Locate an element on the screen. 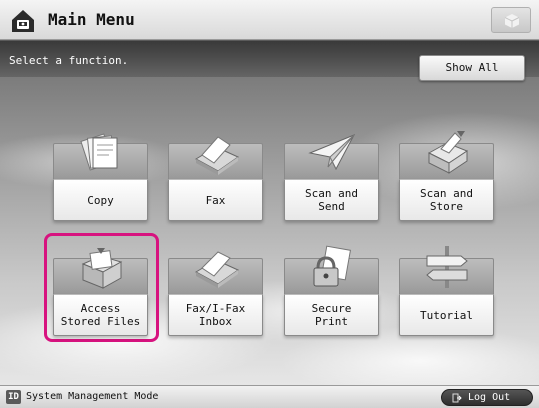 The image size is (539, 408). access-stored-files-label: Access Stored Files is located at coordinates (100, 315).